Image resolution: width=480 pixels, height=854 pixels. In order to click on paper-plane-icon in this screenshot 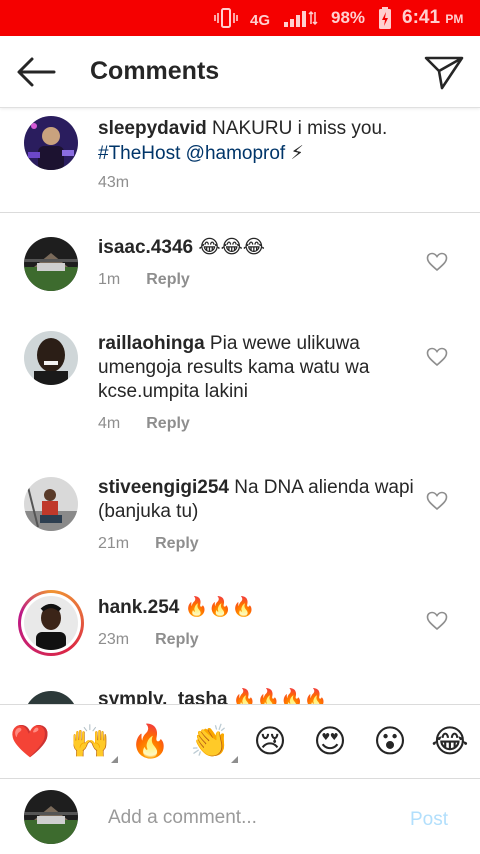, I will do `click(444, 73)`.